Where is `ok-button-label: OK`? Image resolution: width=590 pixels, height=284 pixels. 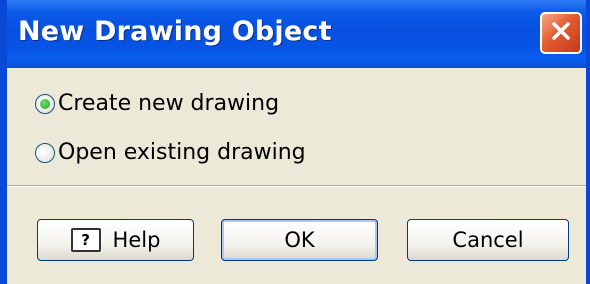 ok-button-label: OK is located at coordinates (299, 240).